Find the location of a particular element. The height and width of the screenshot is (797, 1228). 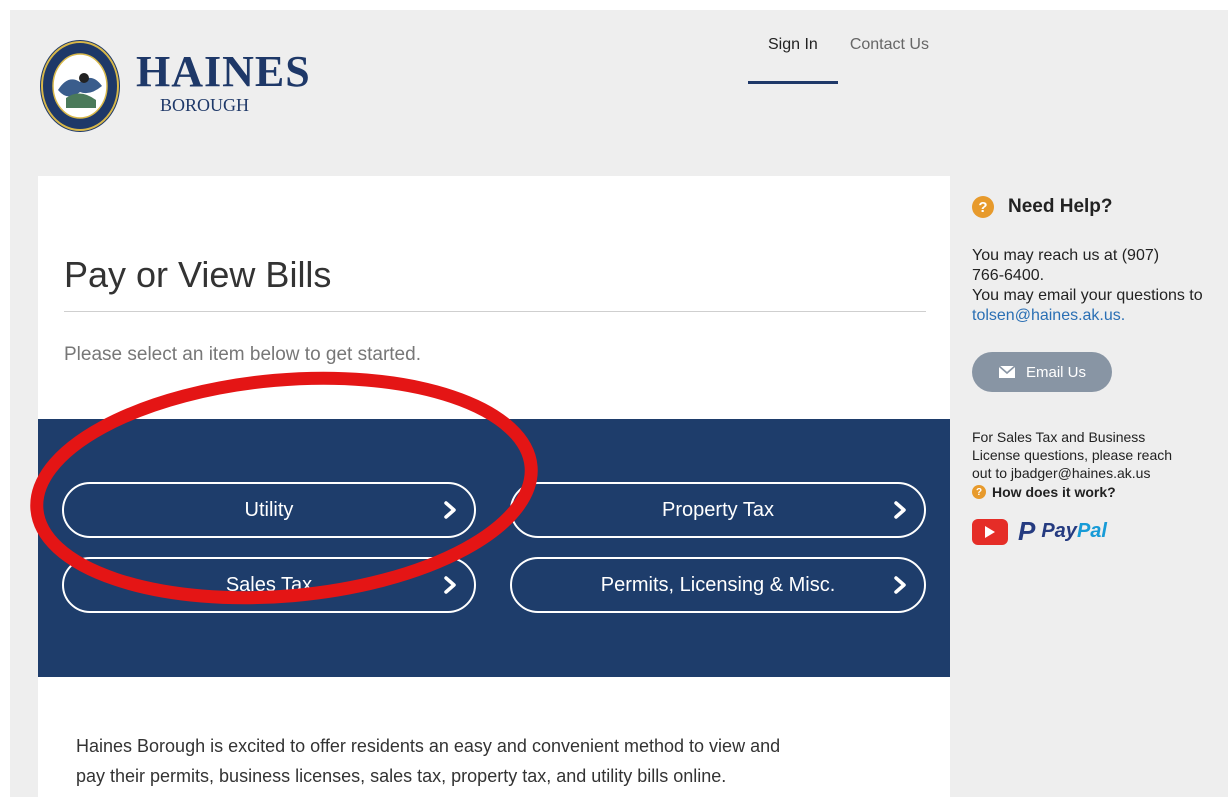

sales-tax-label: Sales Tax is located at coordinates (269, 584).